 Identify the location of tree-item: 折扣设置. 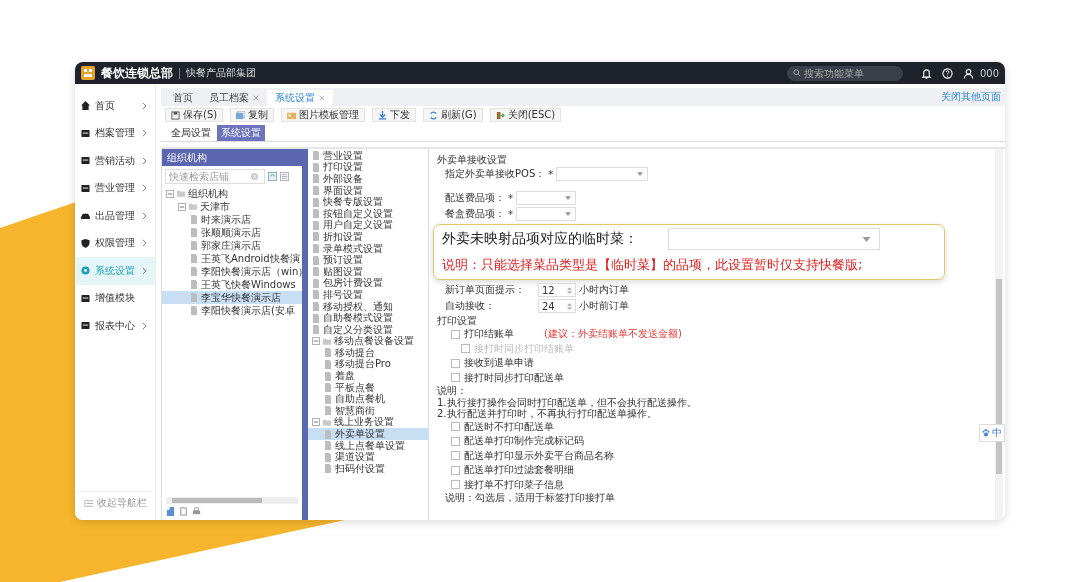
(368, 237).